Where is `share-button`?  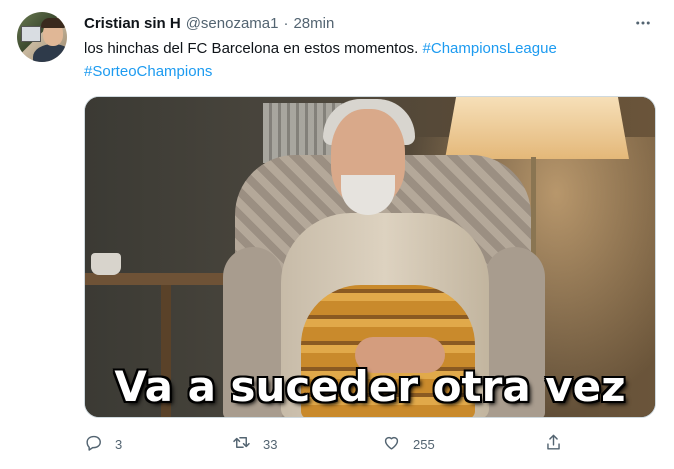
share-button is located at coordinates (553, 444).